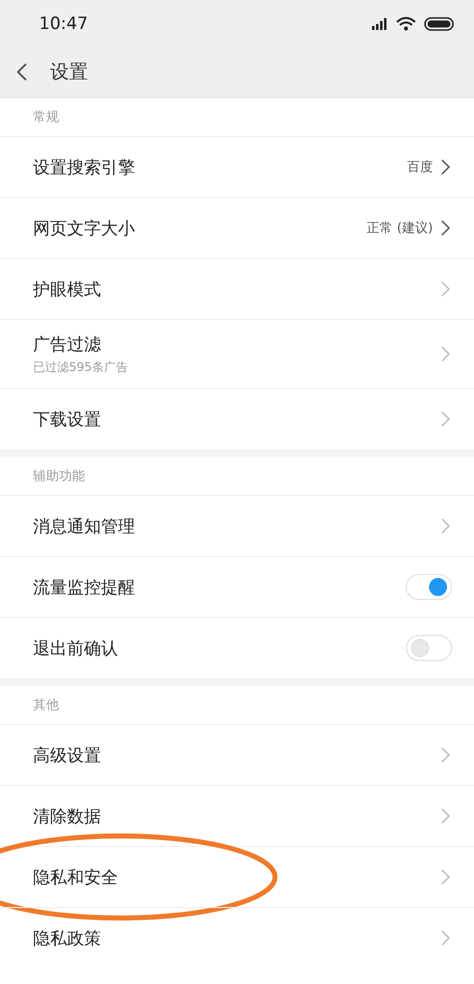  What do you see at coordinates (67, 345) in the screenshot?
I see `row-label: 广告过滤` at bounding box center [67, 345].